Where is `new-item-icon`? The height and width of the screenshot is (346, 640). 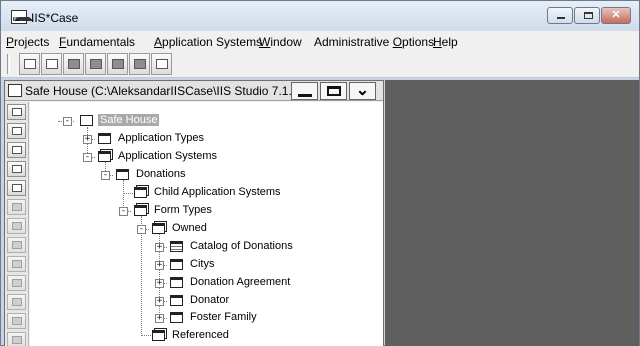
new-item-icon is located at coordinates (17, 112).